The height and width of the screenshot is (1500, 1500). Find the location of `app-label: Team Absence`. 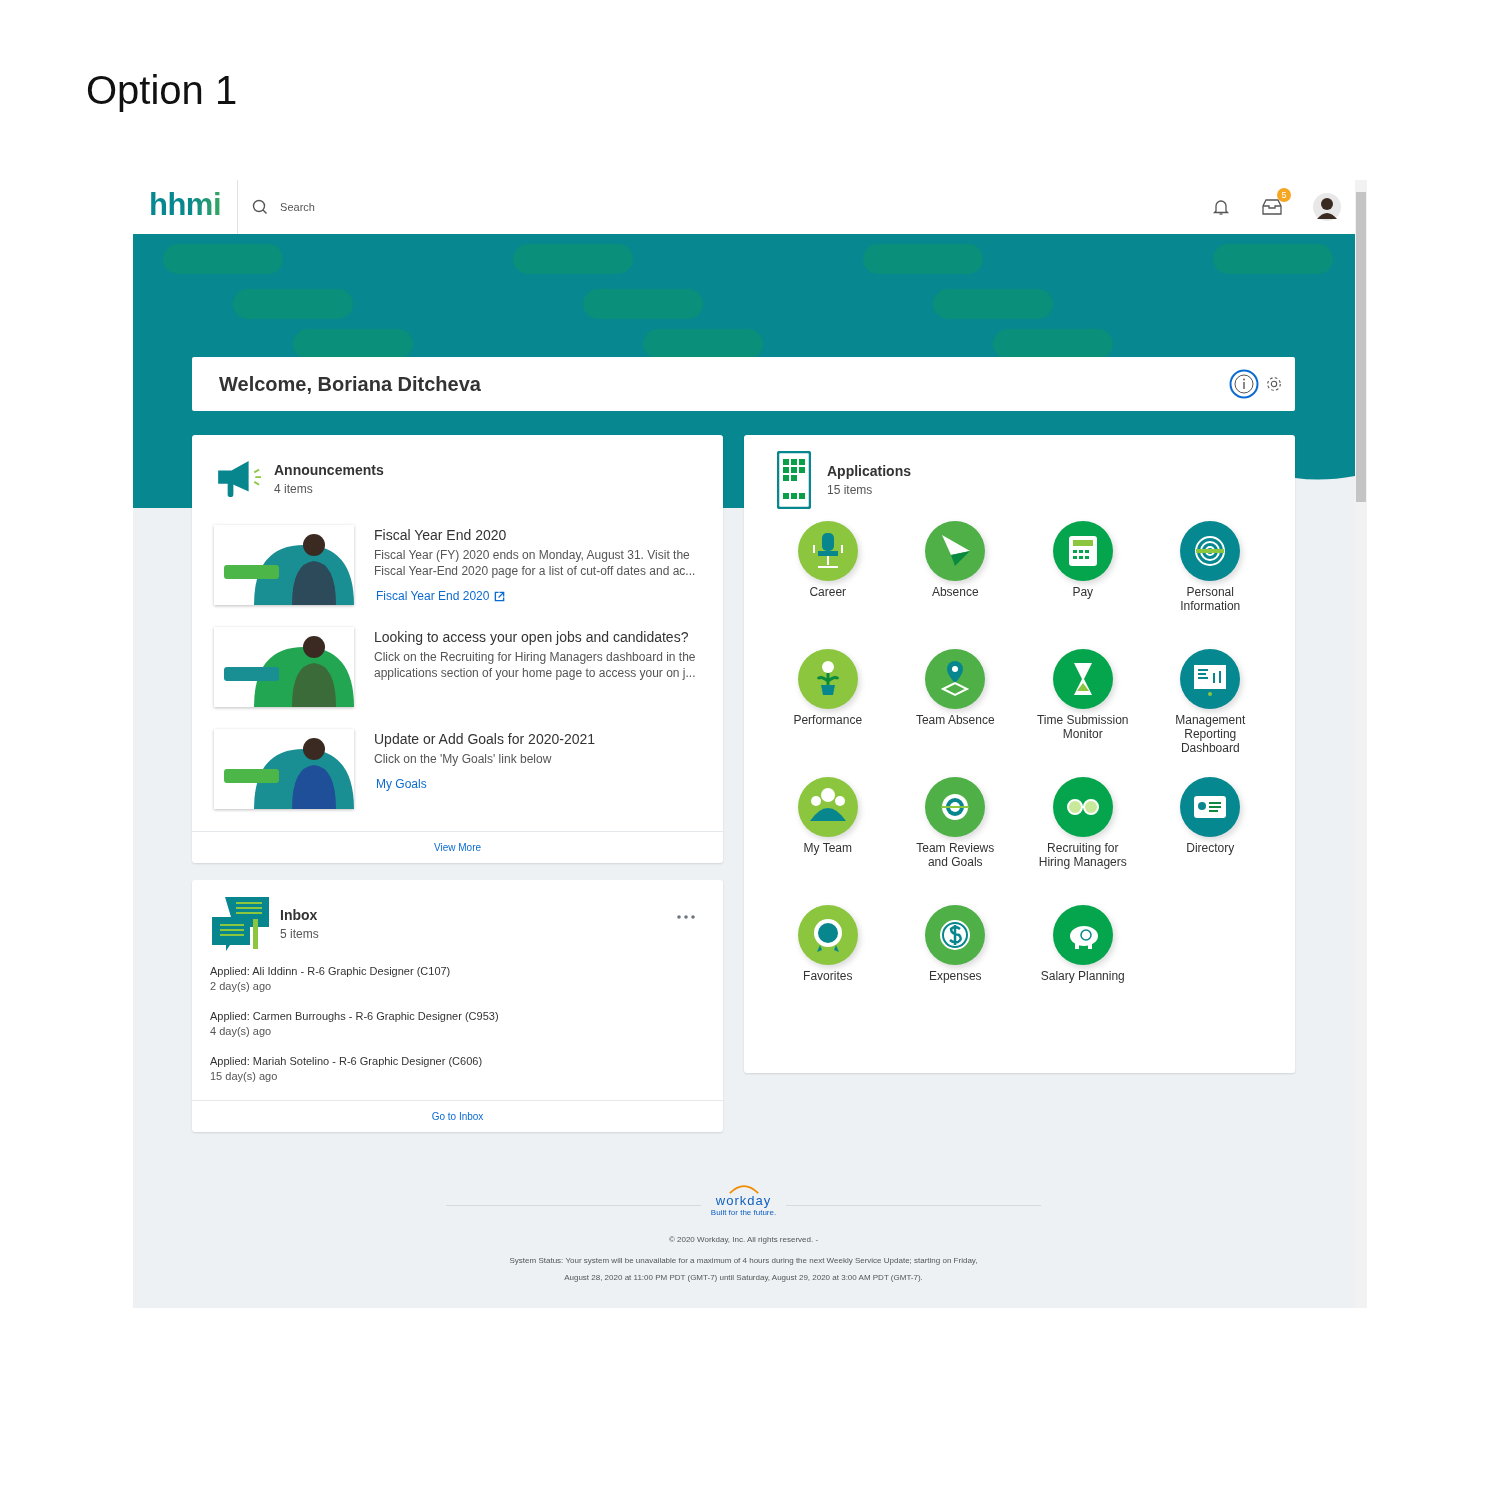

app-label: Team Absence is located at coordinates (955, 720).